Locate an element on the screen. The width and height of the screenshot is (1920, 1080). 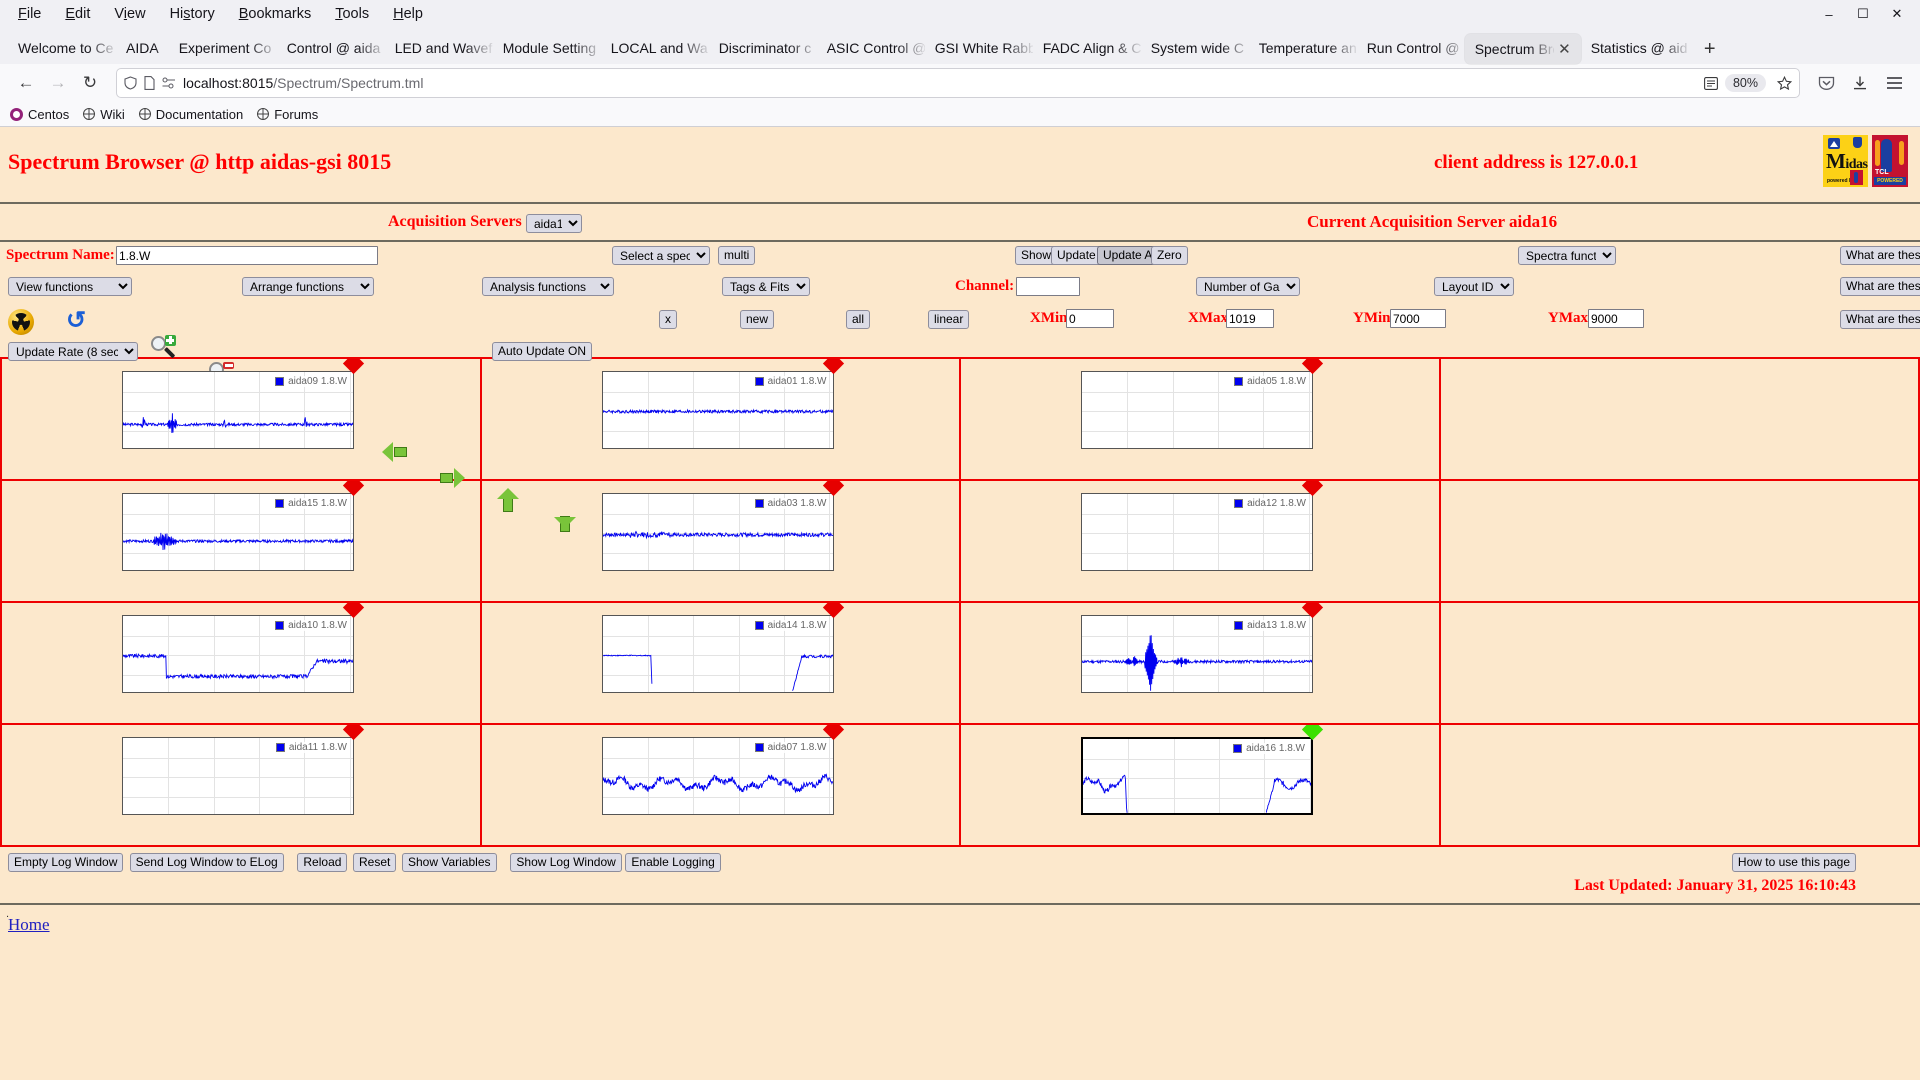
layout-id-dropdown: Layout ID=7 is located at coordinates (1474, 286).